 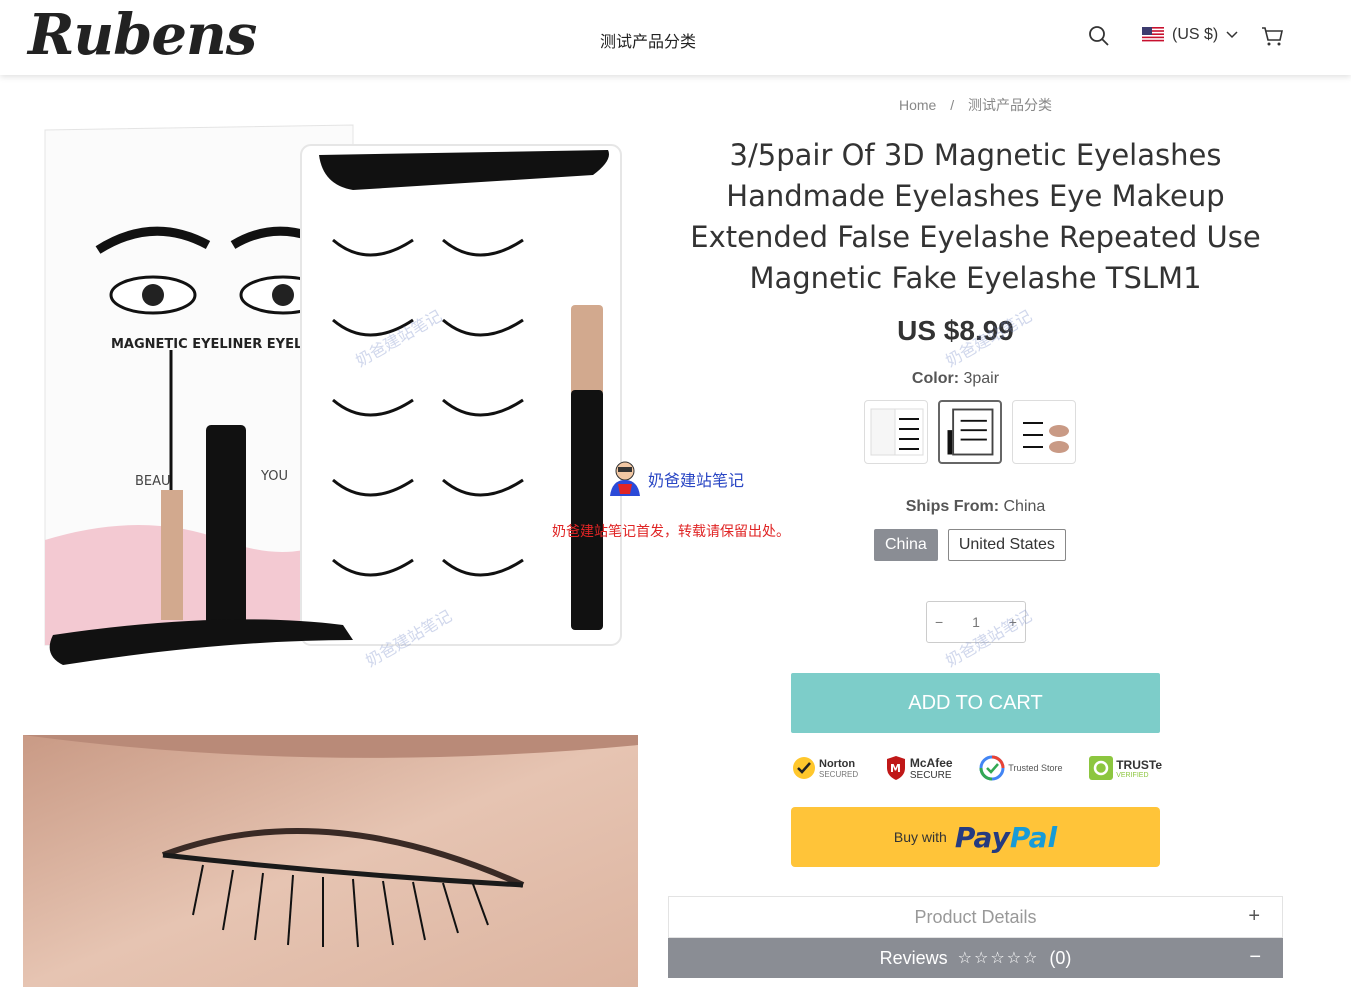 What do you see at coordinates (1060, 957) in the screenshot?
I see `reviews-count: (0)` at bounding box center [1060, 957].